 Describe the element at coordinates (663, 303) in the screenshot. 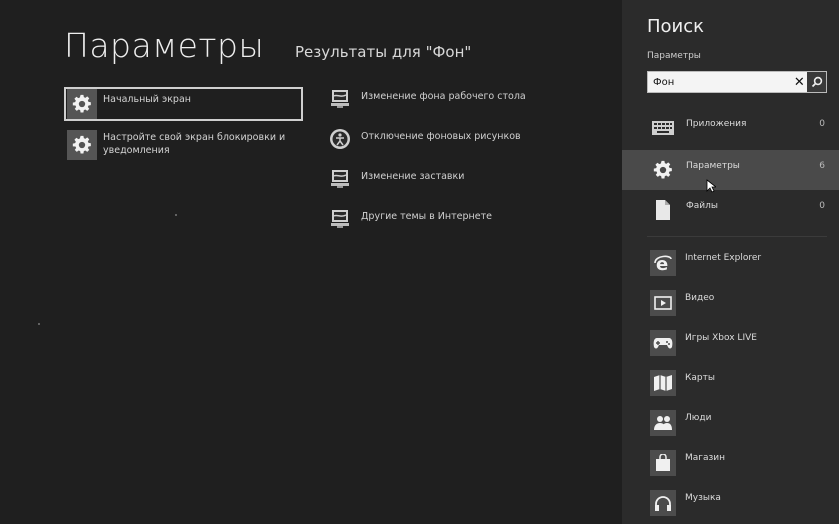

I see `video-icon` at that location.